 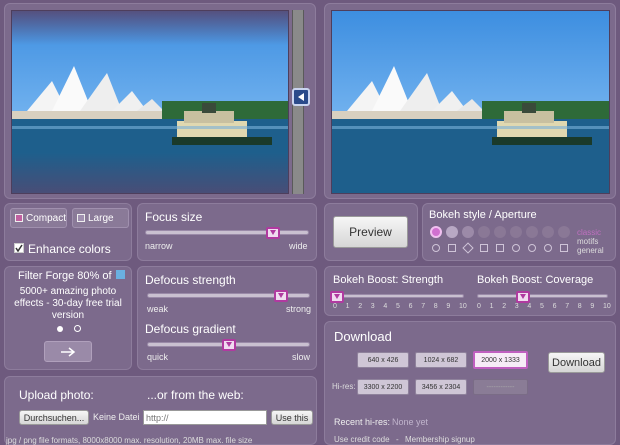 What do you see at coordinates (301, 357) in the screenshot?
I see `defocus-gradient-max: slow` at bounding box center [301, 357].